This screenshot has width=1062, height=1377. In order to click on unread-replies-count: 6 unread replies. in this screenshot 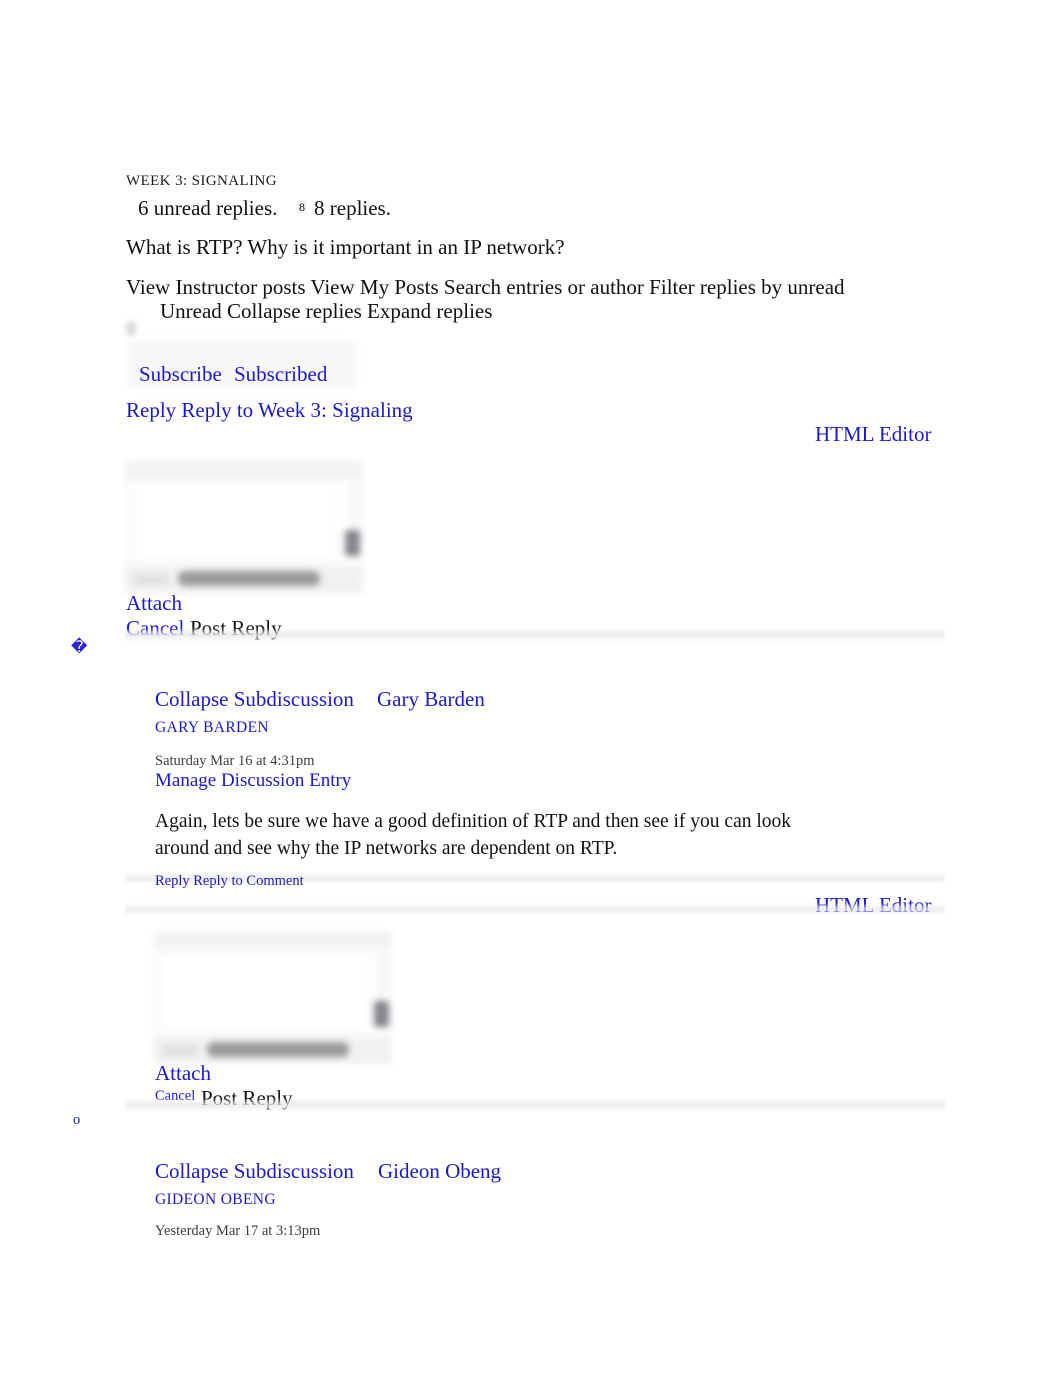, I will do `click(208, 208)`.